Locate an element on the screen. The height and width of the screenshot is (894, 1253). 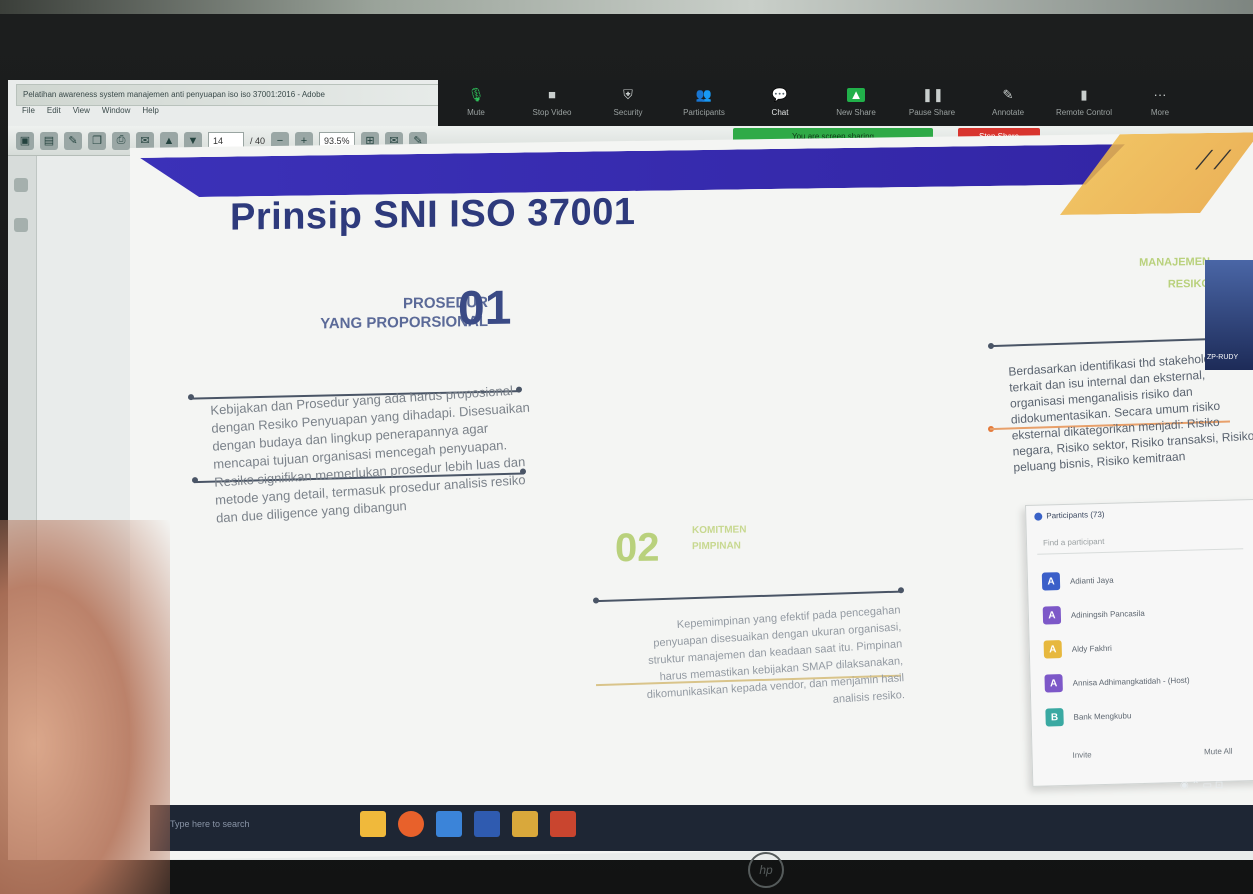
print-icon: ⎙ is located at coordinates (121, 140).